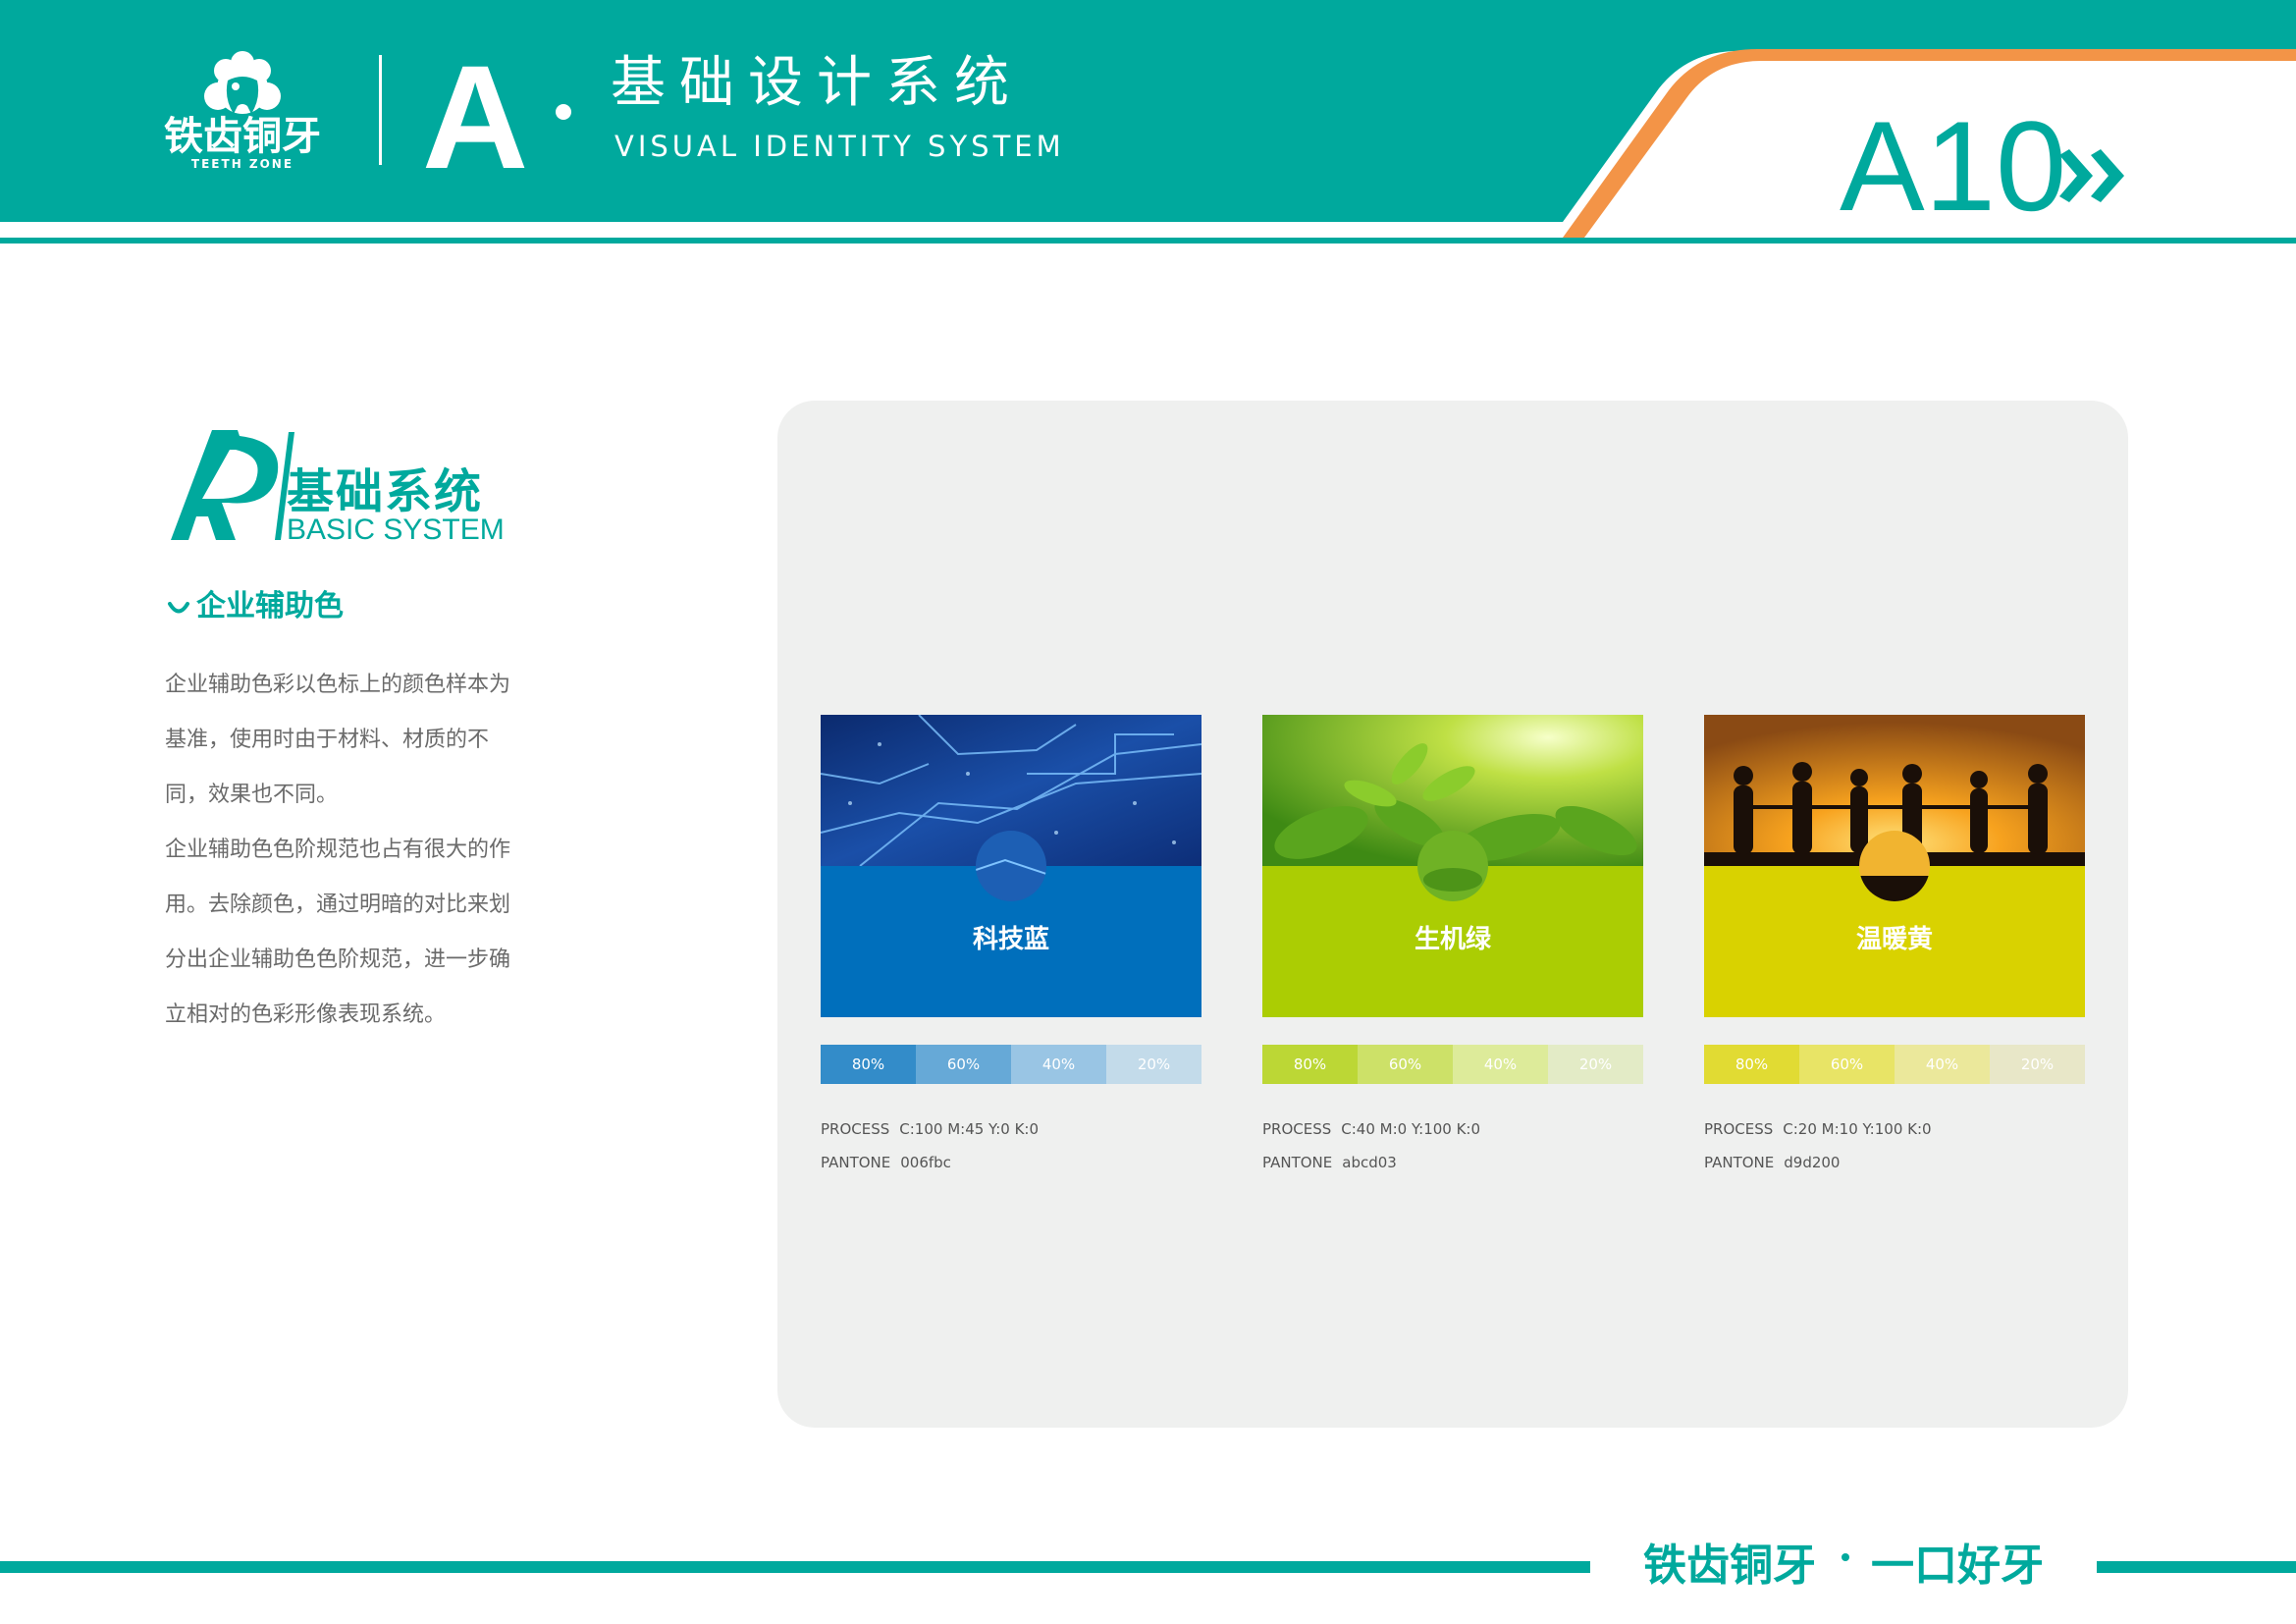 Image resolution: width=2296 pixels, height=1624 pixels. What do you see at coordinates (970, 1129) in the screenshot?
I see `process-value: C:100 M:45 Y:0 K:0` at bounding box center [970, 1129].